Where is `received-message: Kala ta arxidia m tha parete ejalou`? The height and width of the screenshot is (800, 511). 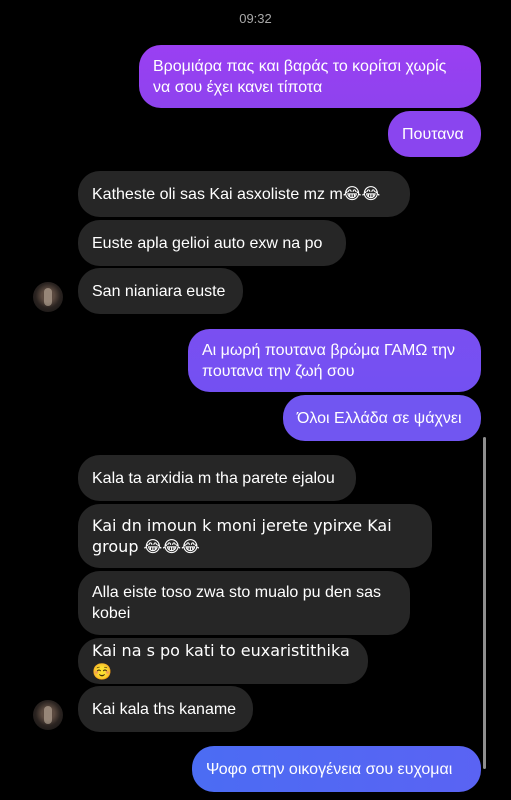
received-message: Kala ta arxidia m tha parete ejalou is located at coordinates (217, 478).